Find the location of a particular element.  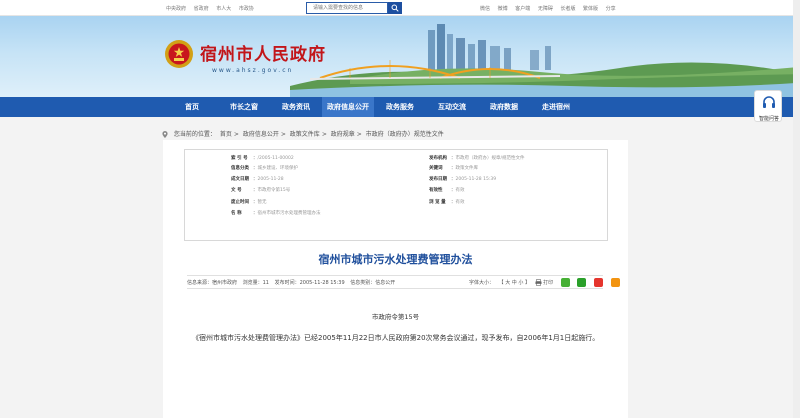

nav-item-data: 政府数据 is located at coordinates (504, 107).